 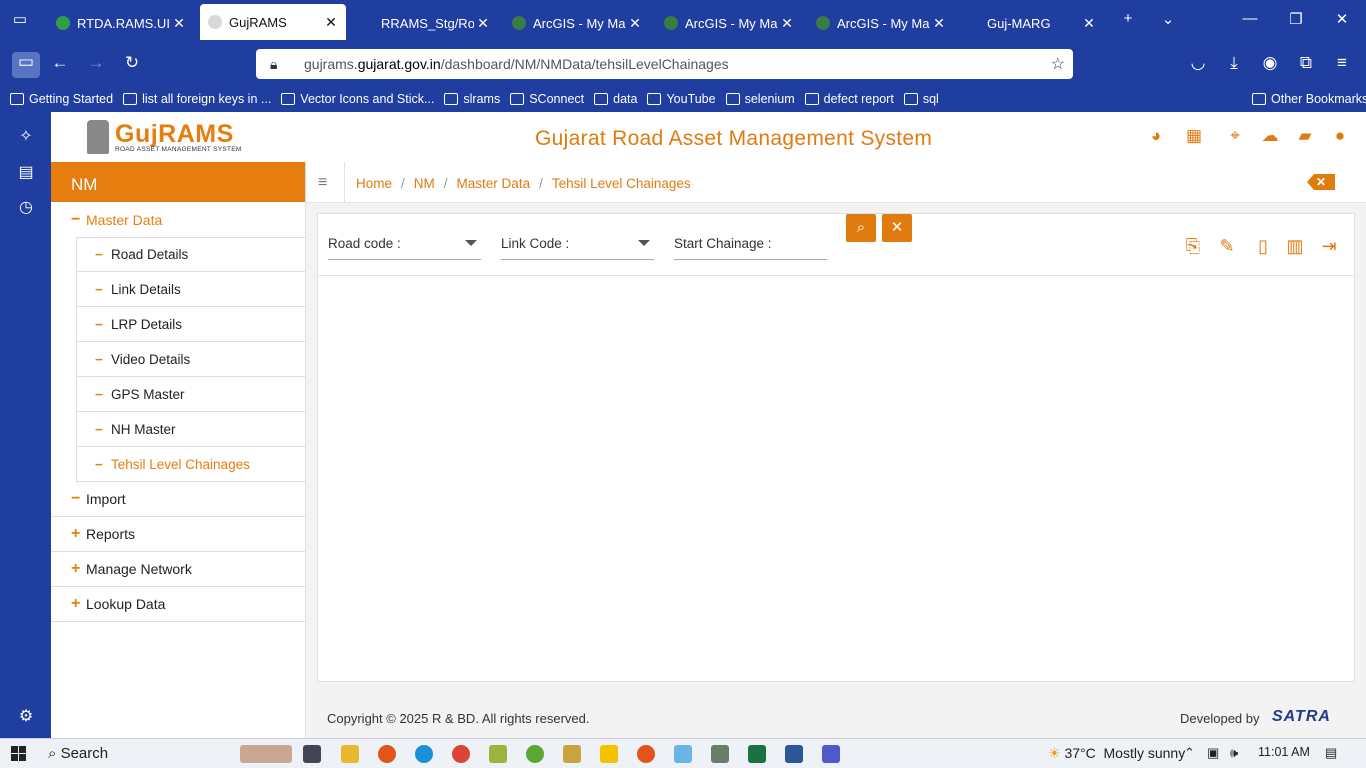 What do you see at coordinates (1321, 182) in the screenshot?
I see `backspace-clear-icon: ✕` at bounding box center [1321, 182].